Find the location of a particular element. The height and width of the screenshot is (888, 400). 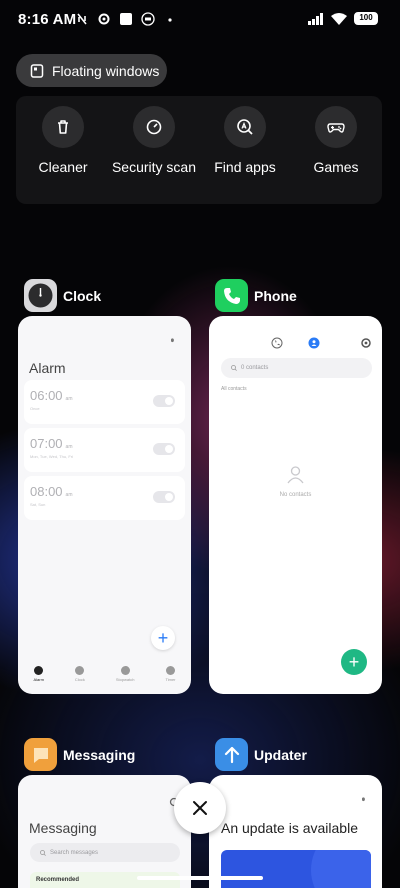

call-log-icon is located at coordinates (277, 343).